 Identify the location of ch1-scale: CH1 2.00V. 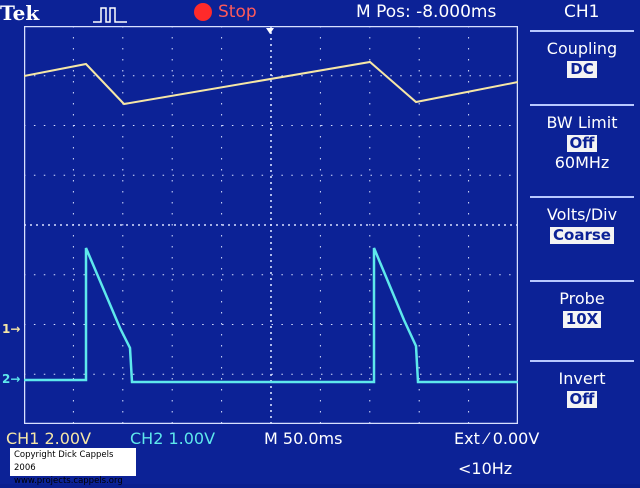
(49, 438).